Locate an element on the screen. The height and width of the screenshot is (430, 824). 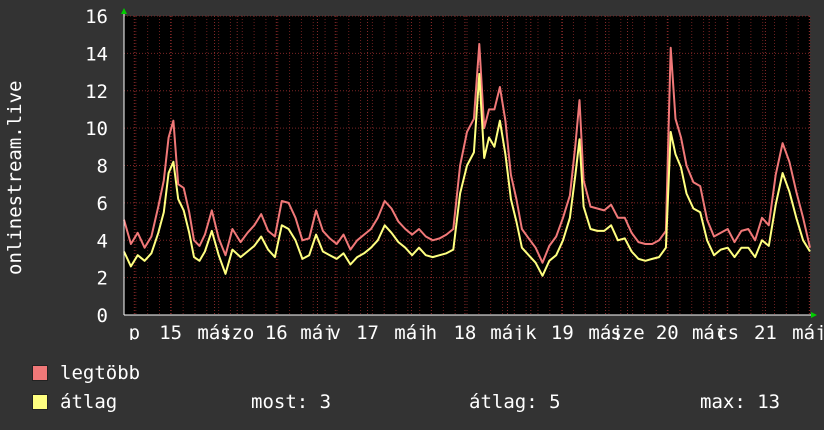
x-axis-arrow-icon is located at coordinates (814, 315).